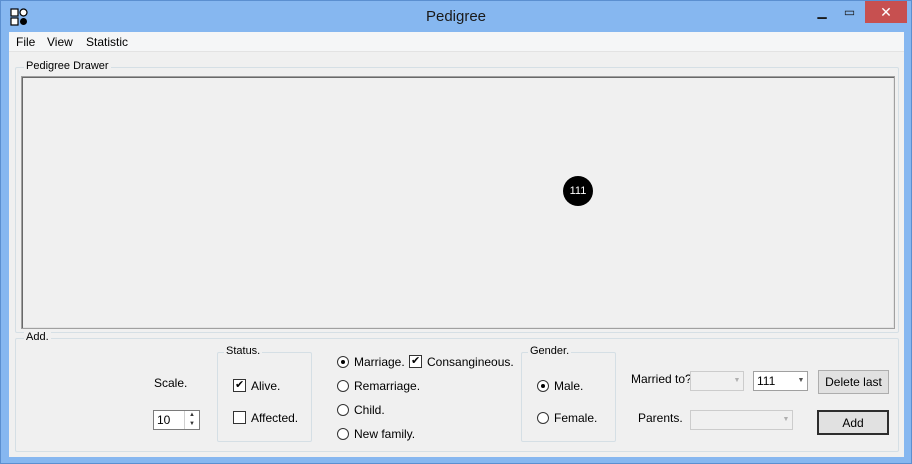  I want to click on minimize-icon: ▁, so click(822, 12).